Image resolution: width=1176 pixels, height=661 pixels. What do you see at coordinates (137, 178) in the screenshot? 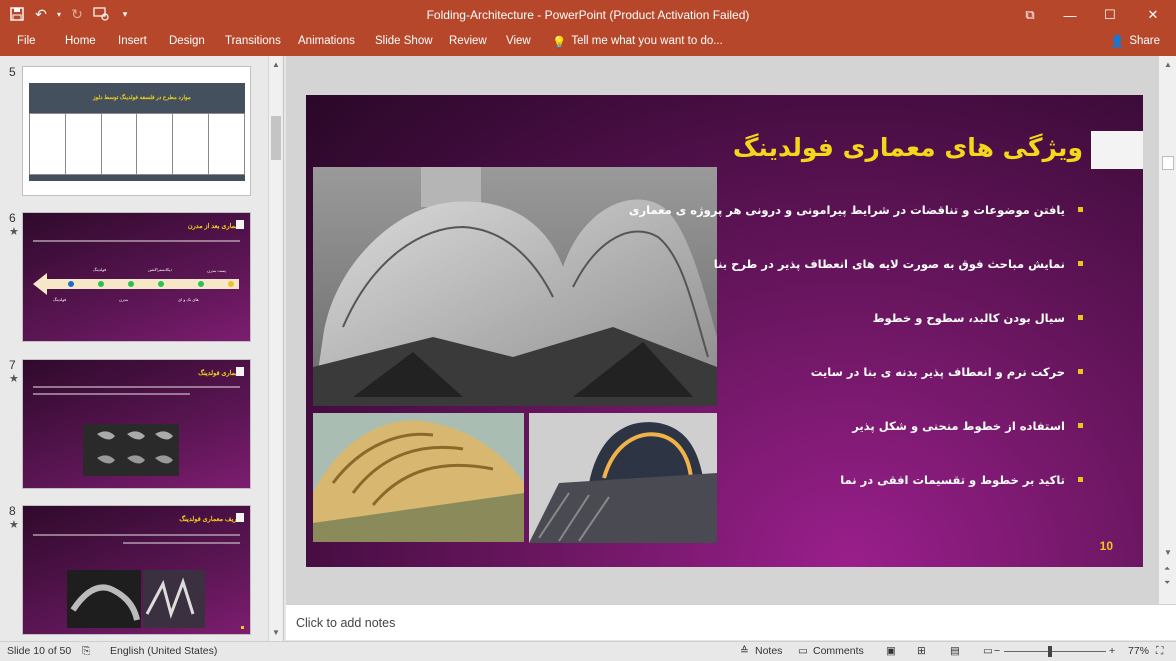
I see `thumbnail-footer-band` at bounding box center [137, 178].